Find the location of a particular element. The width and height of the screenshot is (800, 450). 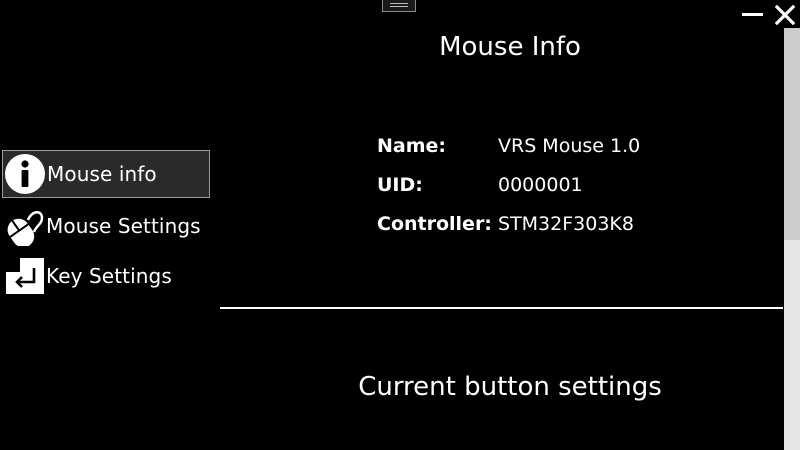

minimize-button is located at coordinates (753, 15).